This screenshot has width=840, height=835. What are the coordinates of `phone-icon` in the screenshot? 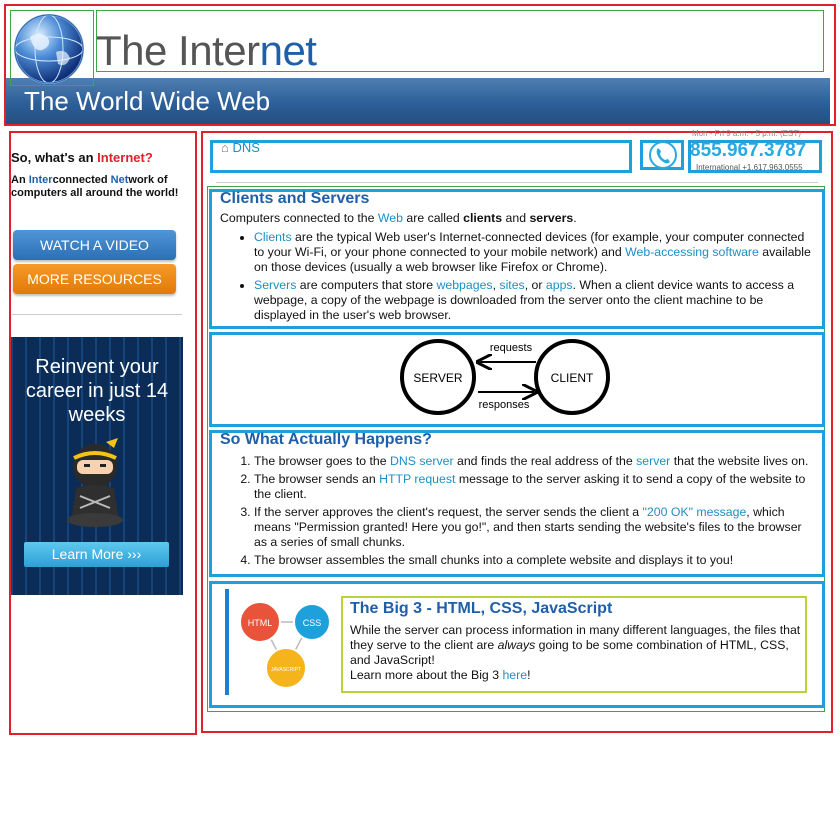 It's located at (663, 155).